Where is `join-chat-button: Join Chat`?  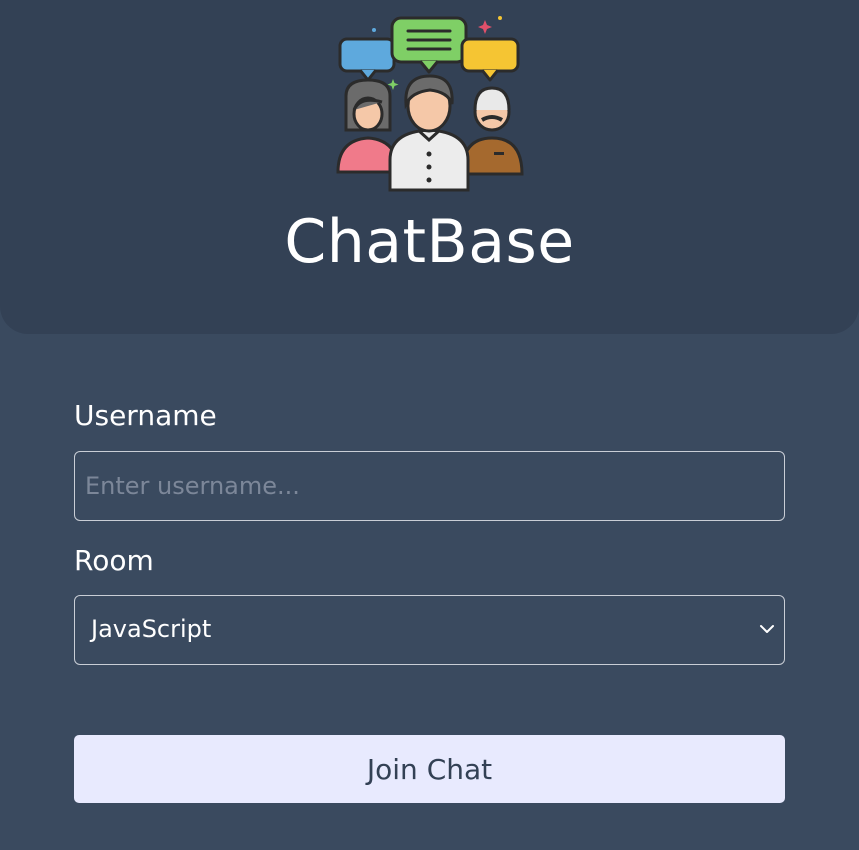
join-chat-button: Join Chat is located at coordinates (429, 769).